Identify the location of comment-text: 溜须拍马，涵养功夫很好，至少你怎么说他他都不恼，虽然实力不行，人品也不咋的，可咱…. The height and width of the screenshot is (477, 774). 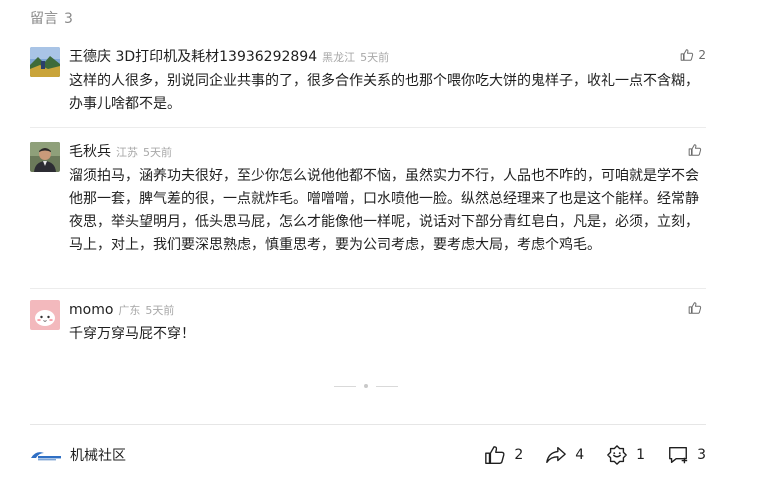
(384, 210).